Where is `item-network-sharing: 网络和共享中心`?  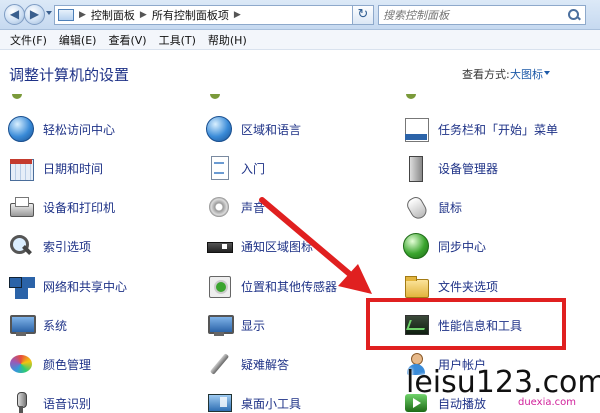
item-network-sharing: 网络和共享中心 is located at coordinates (67, 286).